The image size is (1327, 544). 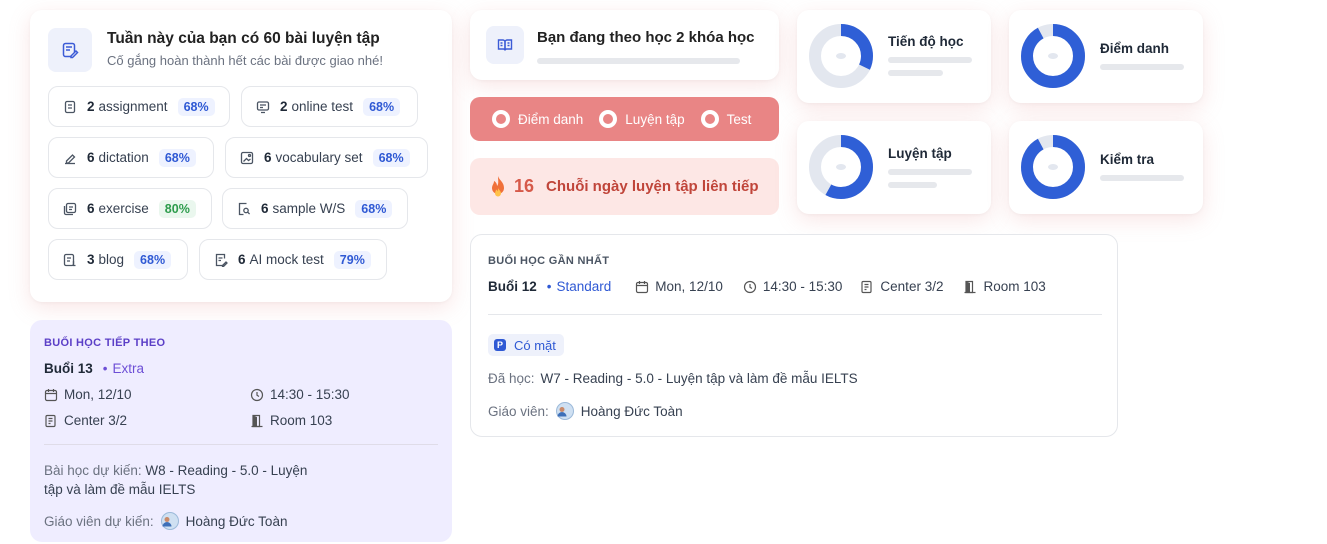 What do you see at coordinates (69, 259) in the screenshot?
I see `blog-icon` at bounding box center [69, 259].